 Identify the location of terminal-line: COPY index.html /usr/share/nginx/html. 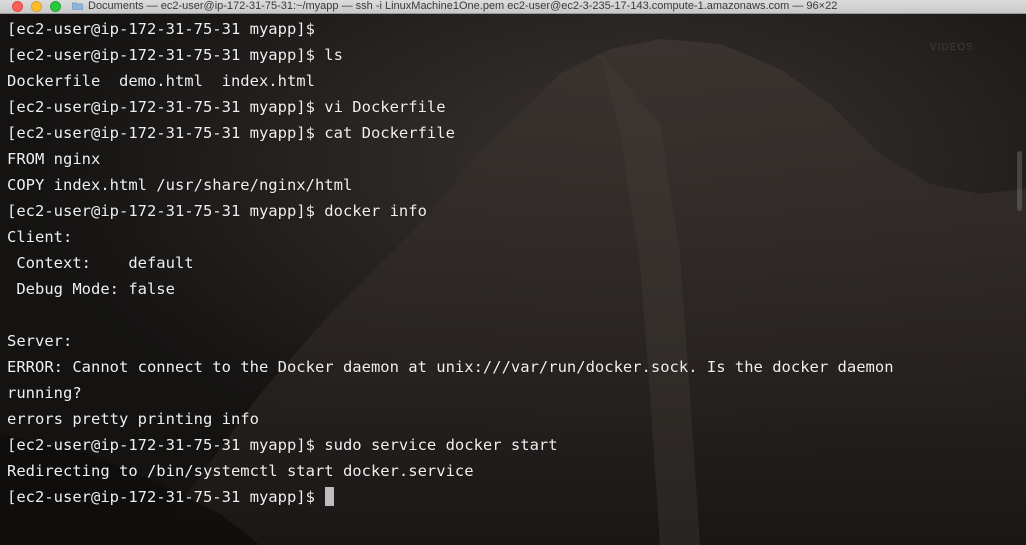
(180, 185).